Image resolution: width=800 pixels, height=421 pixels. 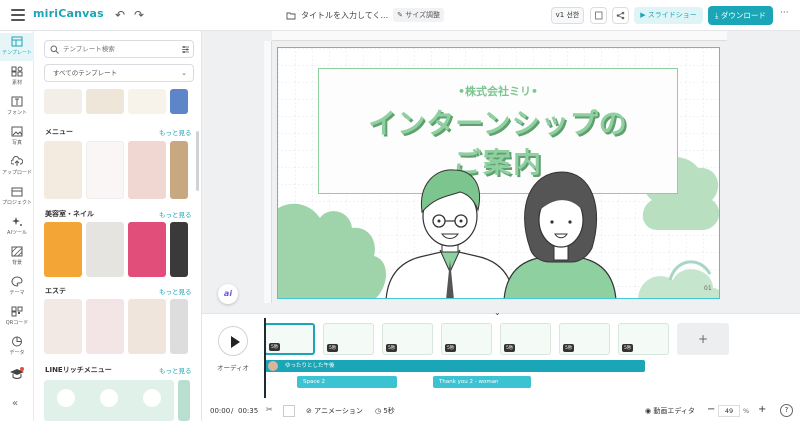 What do you see at coordinates (17, 317) in the screenshot?
I see `rail-item-qrcode: QRコード` at bounding box center [17, 317].